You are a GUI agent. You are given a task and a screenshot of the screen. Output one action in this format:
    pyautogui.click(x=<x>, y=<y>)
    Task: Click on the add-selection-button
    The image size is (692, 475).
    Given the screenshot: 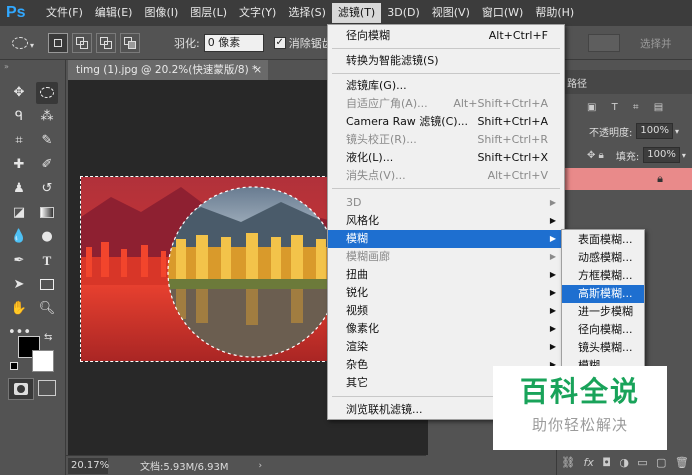 What is the action you would take?
    pyautogui.click(x=82, y=42)
    